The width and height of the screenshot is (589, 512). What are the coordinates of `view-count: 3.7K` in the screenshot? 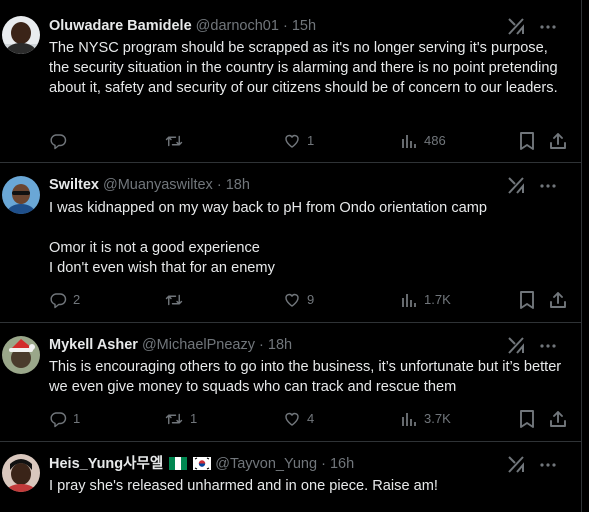 It's located at (437, 418).